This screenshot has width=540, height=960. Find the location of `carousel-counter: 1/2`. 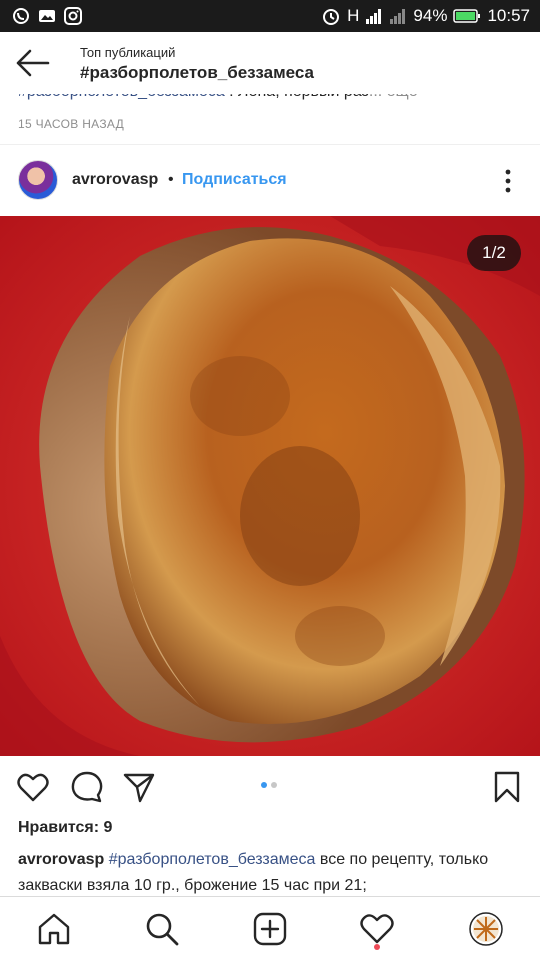

carousel-counter: 1/2 is located at coordinates (494, 253).